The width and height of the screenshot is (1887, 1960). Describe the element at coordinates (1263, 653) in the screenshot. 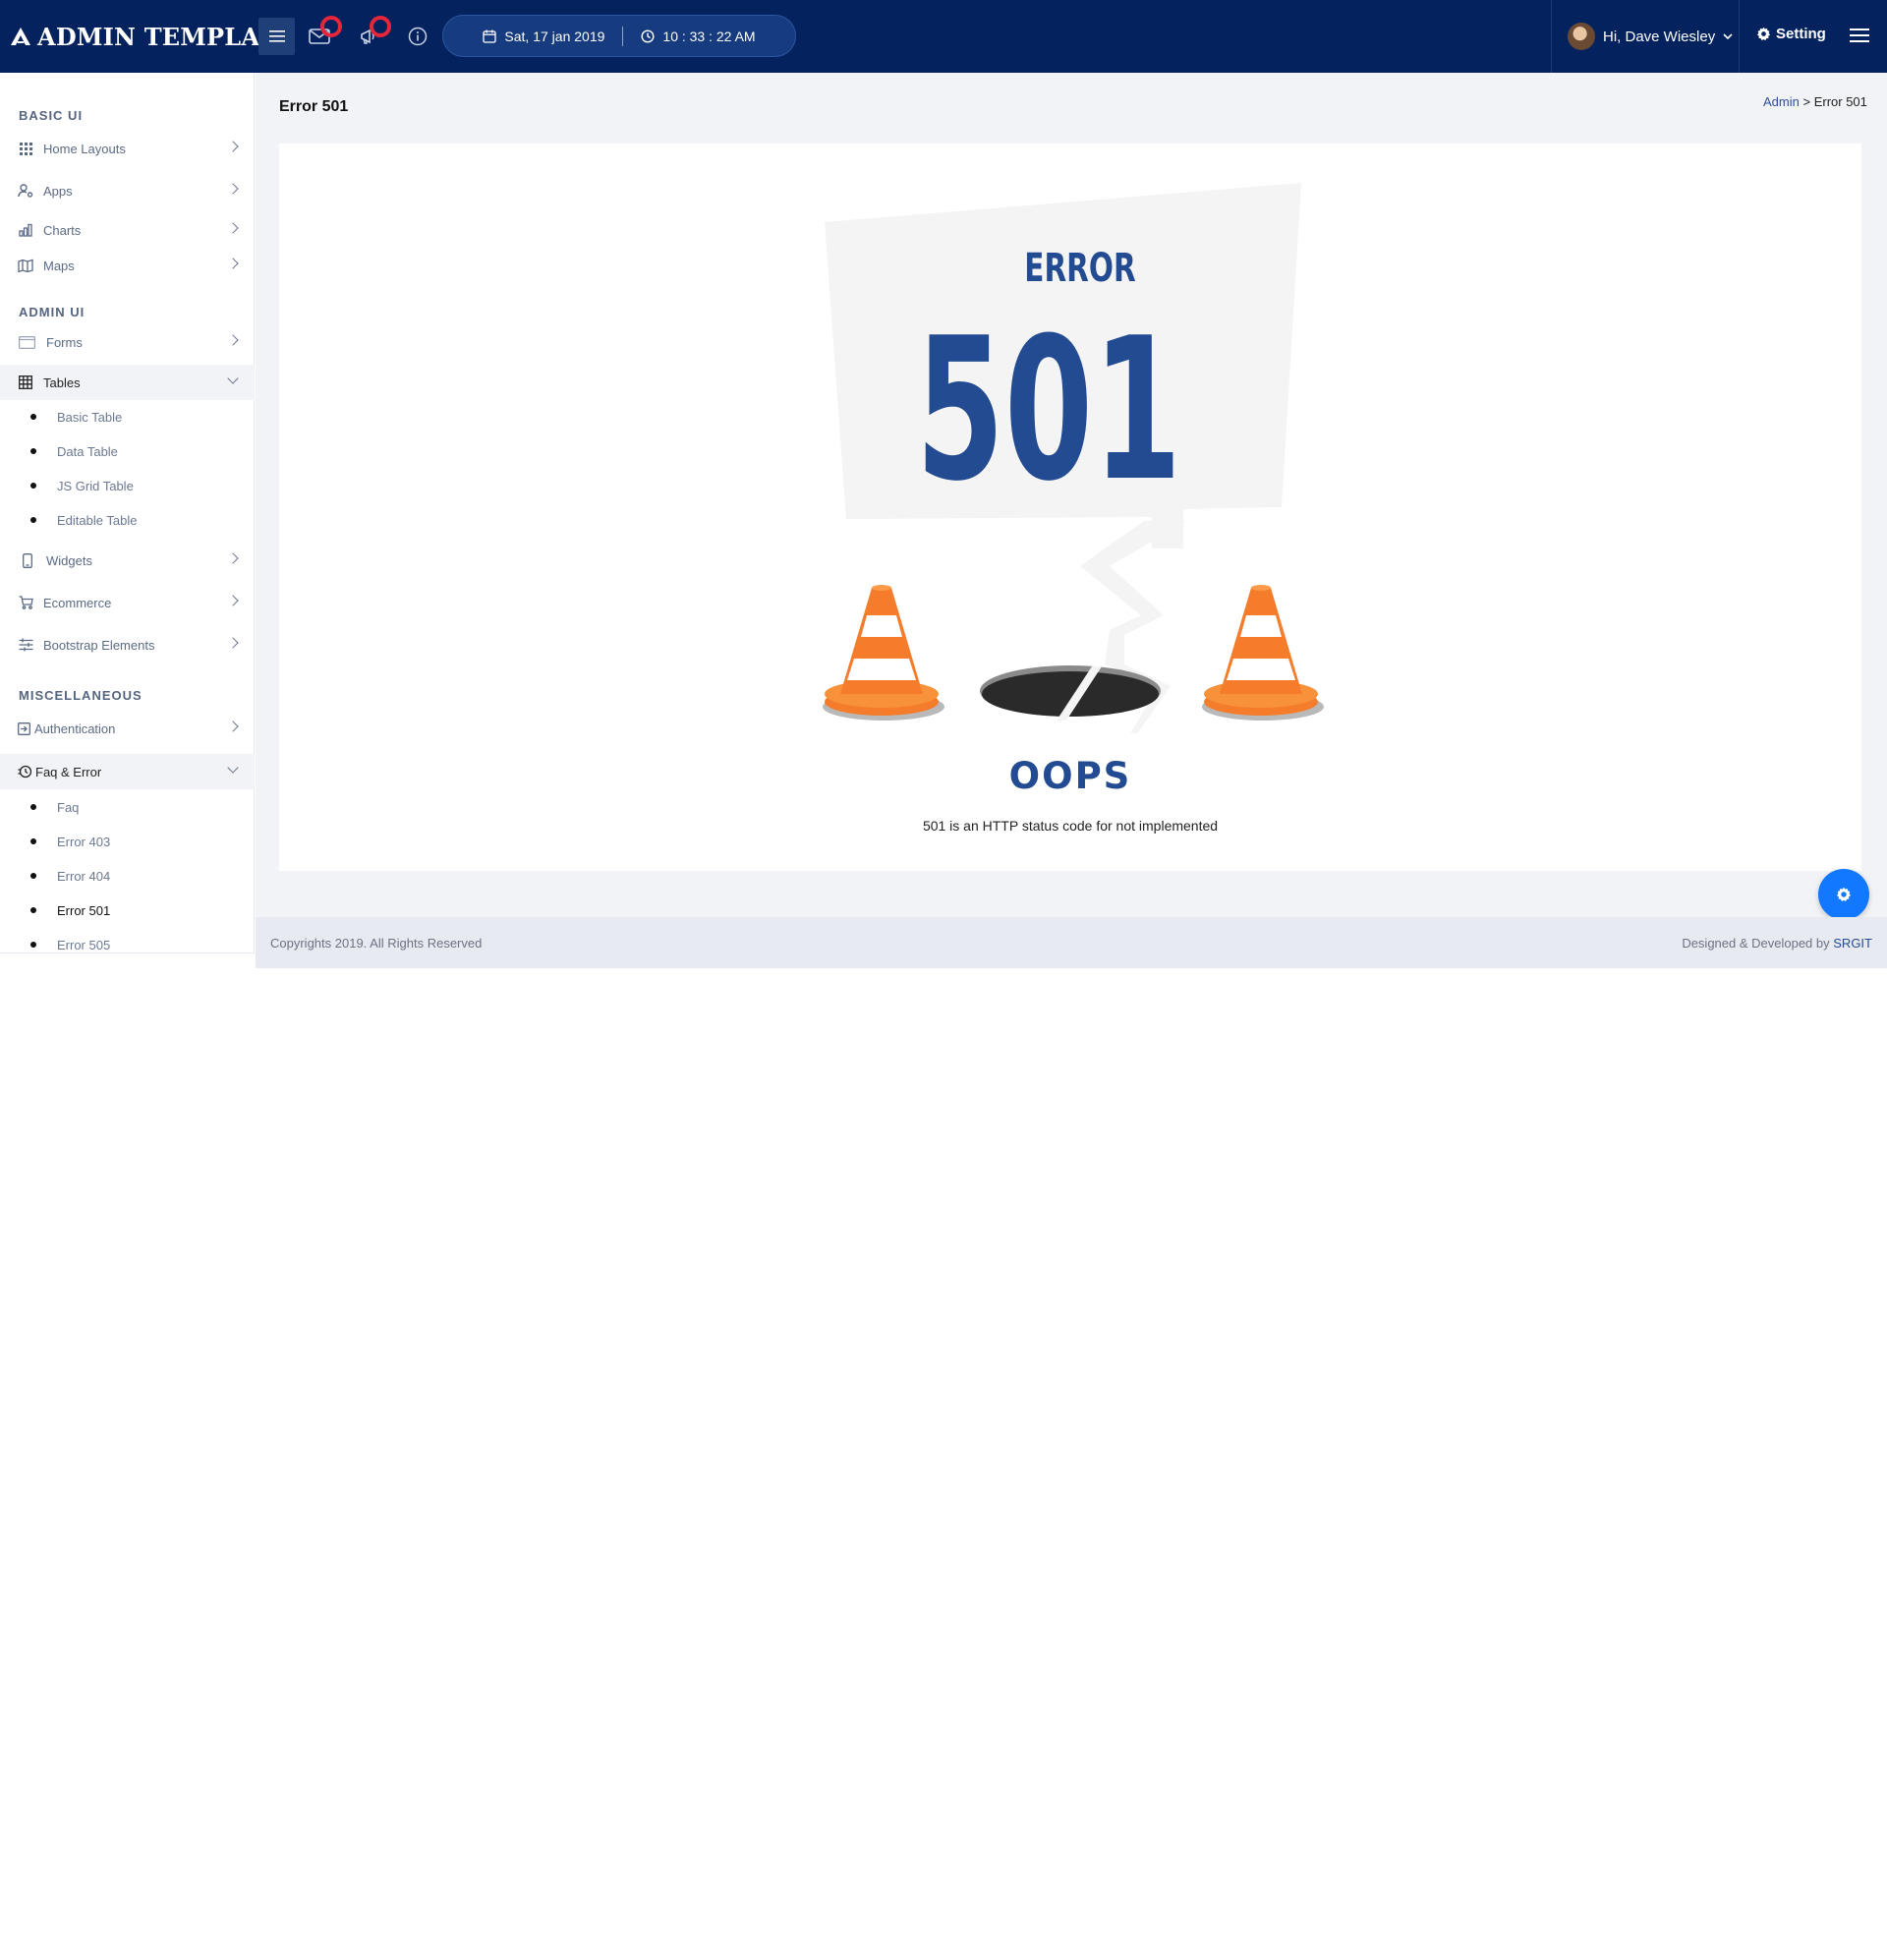

I see `right-traffic-cone` at that location.